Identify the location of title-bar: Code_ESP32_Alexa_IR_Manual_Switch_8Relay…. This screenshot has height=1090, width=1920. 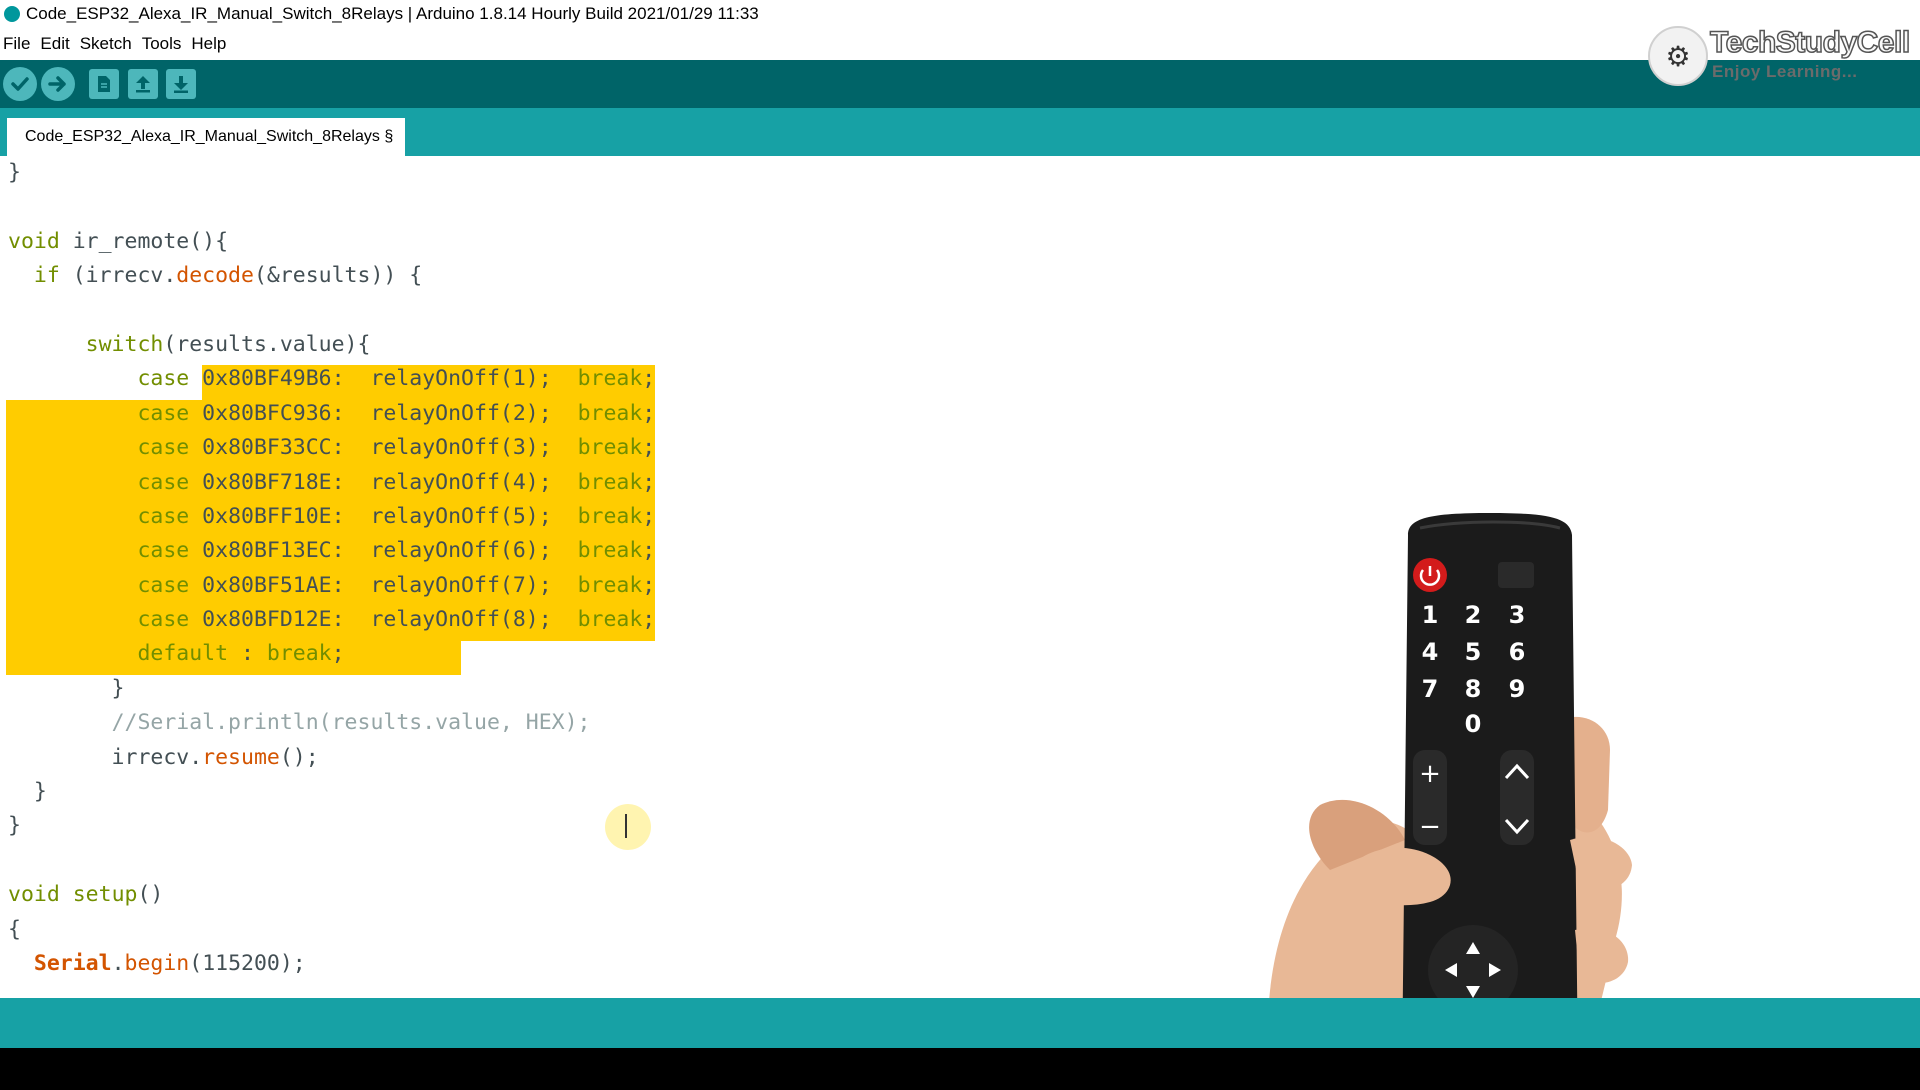
(960, 14).